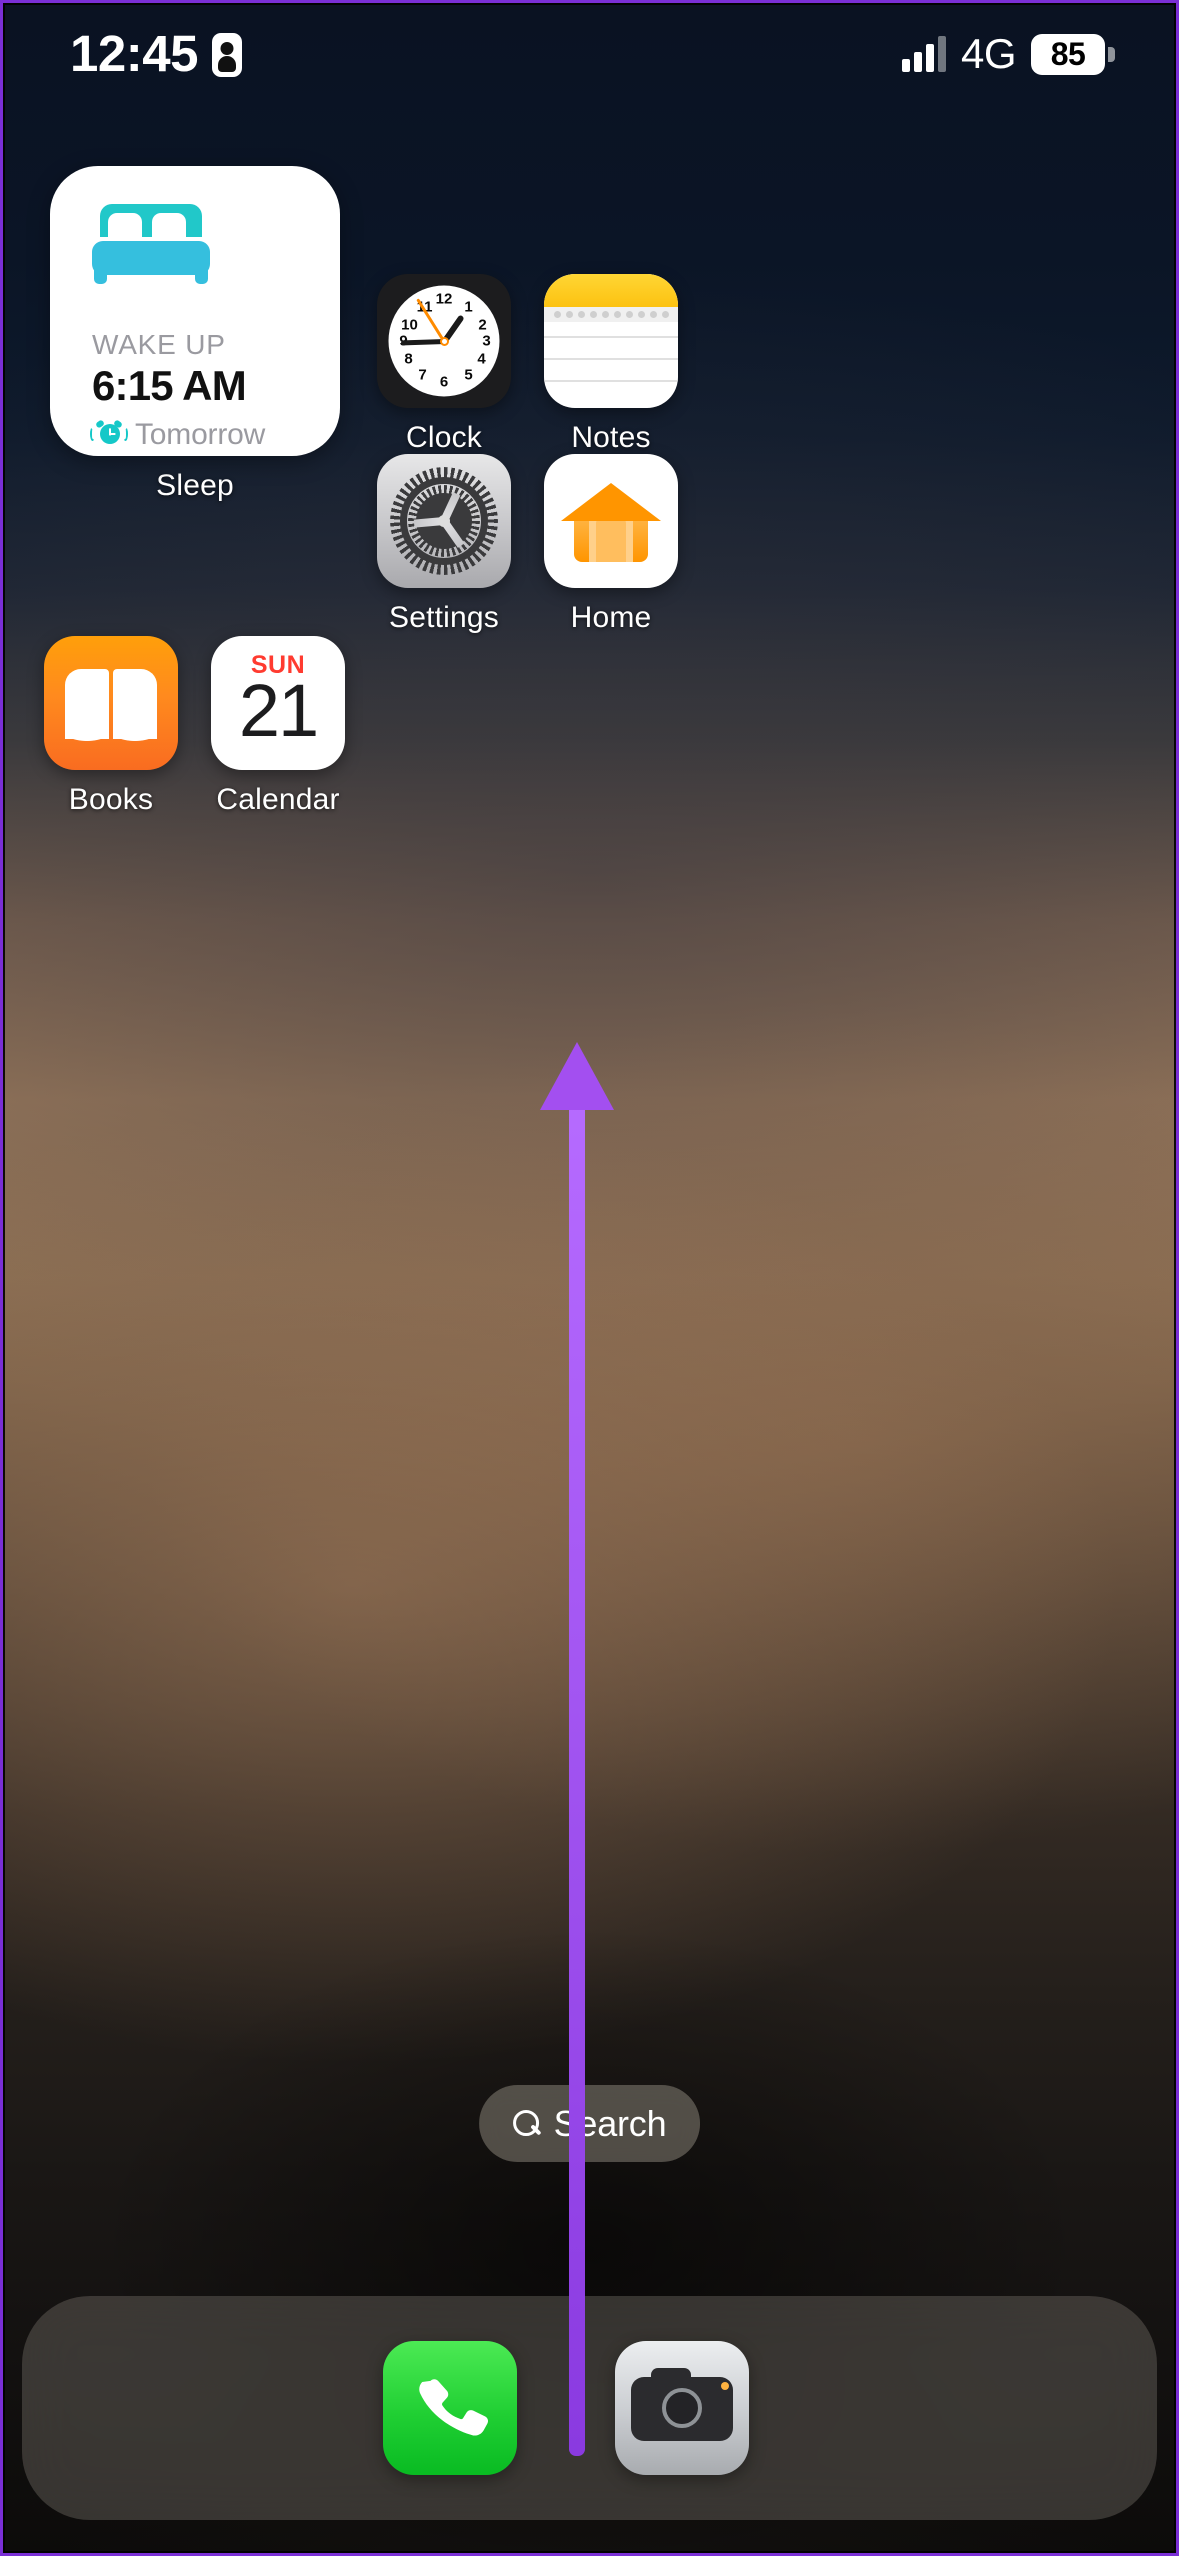 The height and width of the screenshot is (2556, 1179). Describe the element at coordinates (611, 617) in the screenshot. I see `app-label-home: Home` at that location.